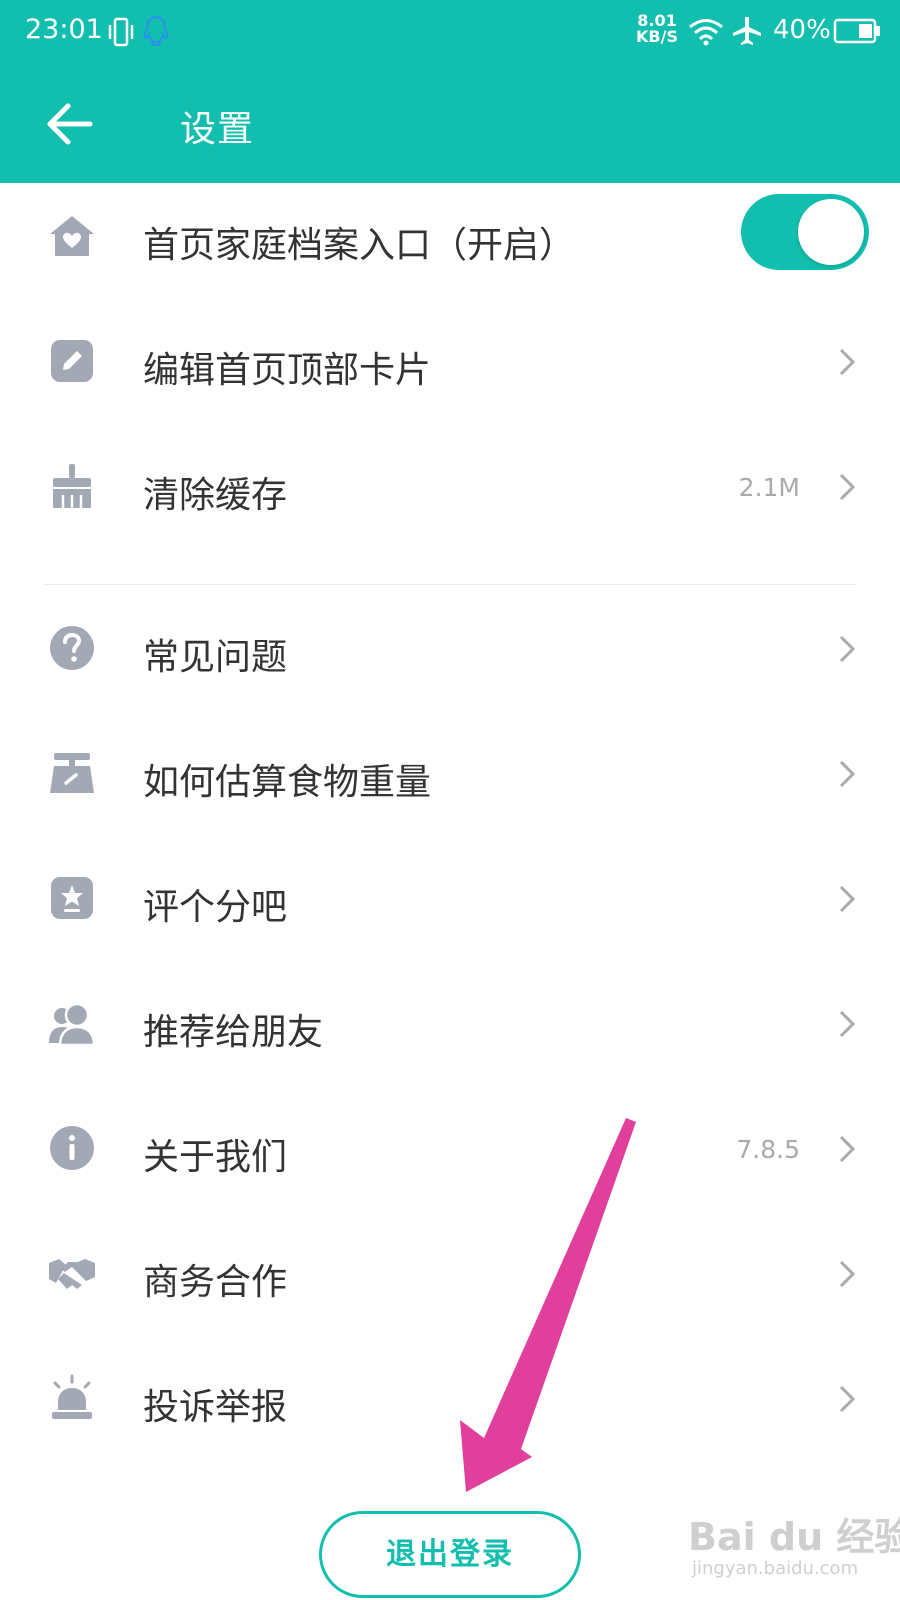  Describe the element at coordinates (802, 30) in the screenshot. I see `battery-percent: 40%` at that location.